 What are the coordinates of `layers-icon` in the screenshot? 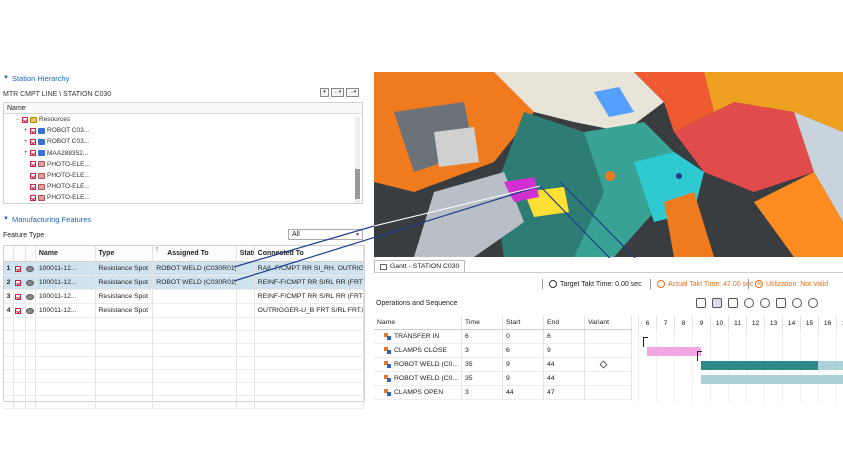 It's located at (733, 303).